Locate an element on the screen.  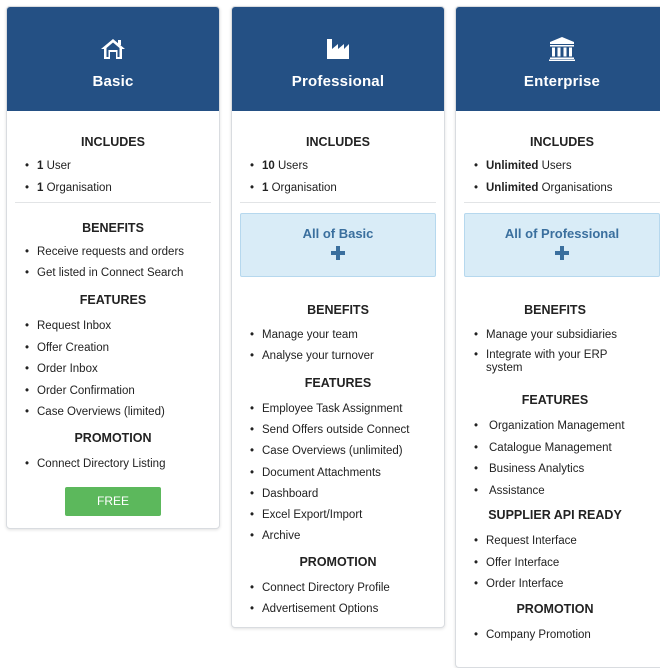
list-item: 1 User is located at coordinates (121, 166).